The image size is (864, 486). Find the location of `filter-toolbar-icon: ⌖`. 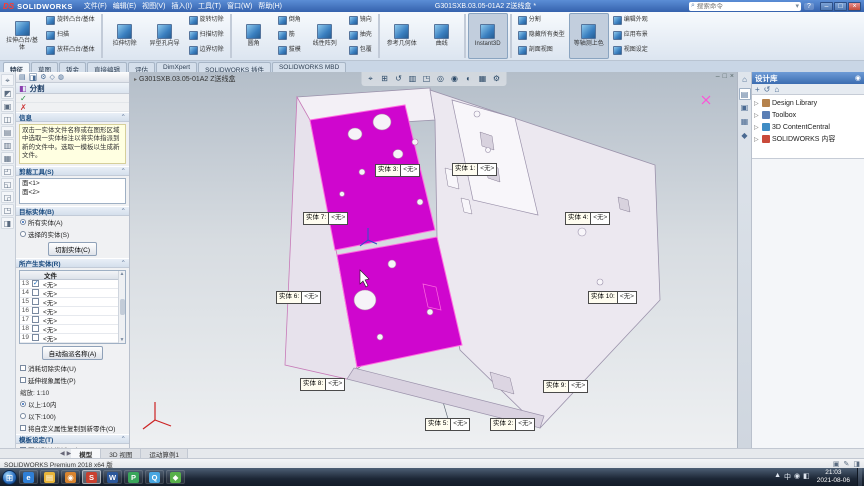

filter-toolbar-icon: ⌖ is located at coordinates (7, 80).